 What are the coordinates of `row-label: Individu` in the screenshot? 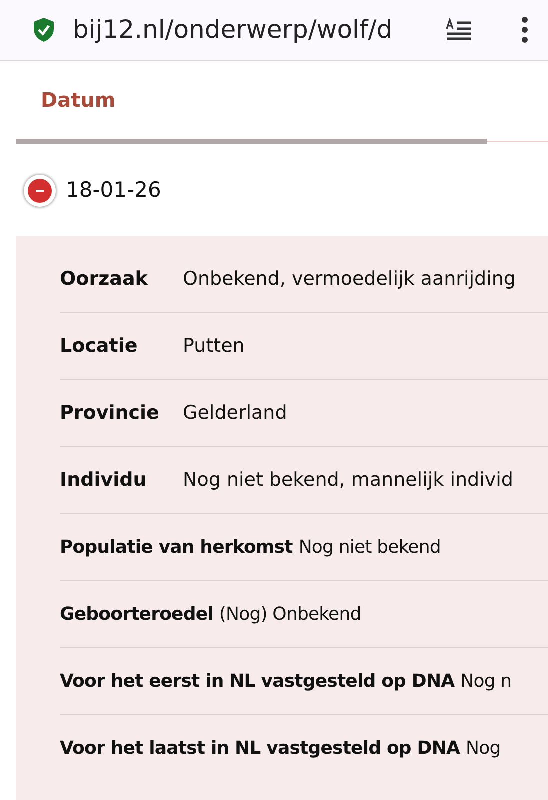 It's located at (104, 480).